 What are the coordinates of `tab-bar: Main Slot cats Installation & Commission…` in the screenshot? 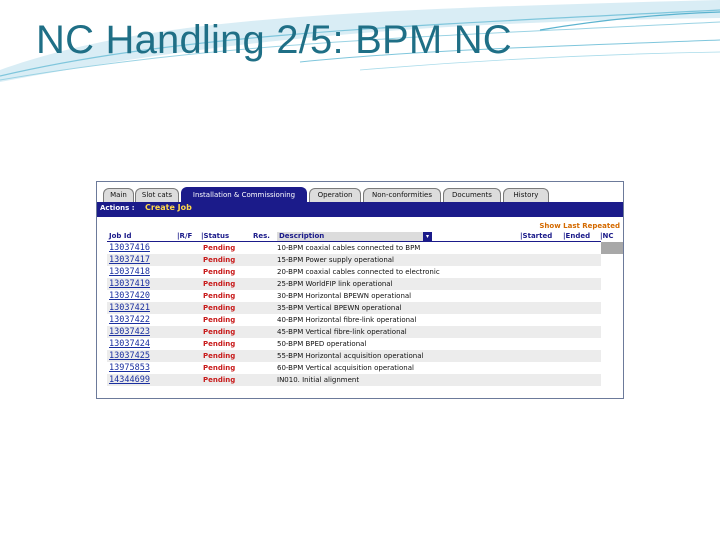 It's located at (360, 192).